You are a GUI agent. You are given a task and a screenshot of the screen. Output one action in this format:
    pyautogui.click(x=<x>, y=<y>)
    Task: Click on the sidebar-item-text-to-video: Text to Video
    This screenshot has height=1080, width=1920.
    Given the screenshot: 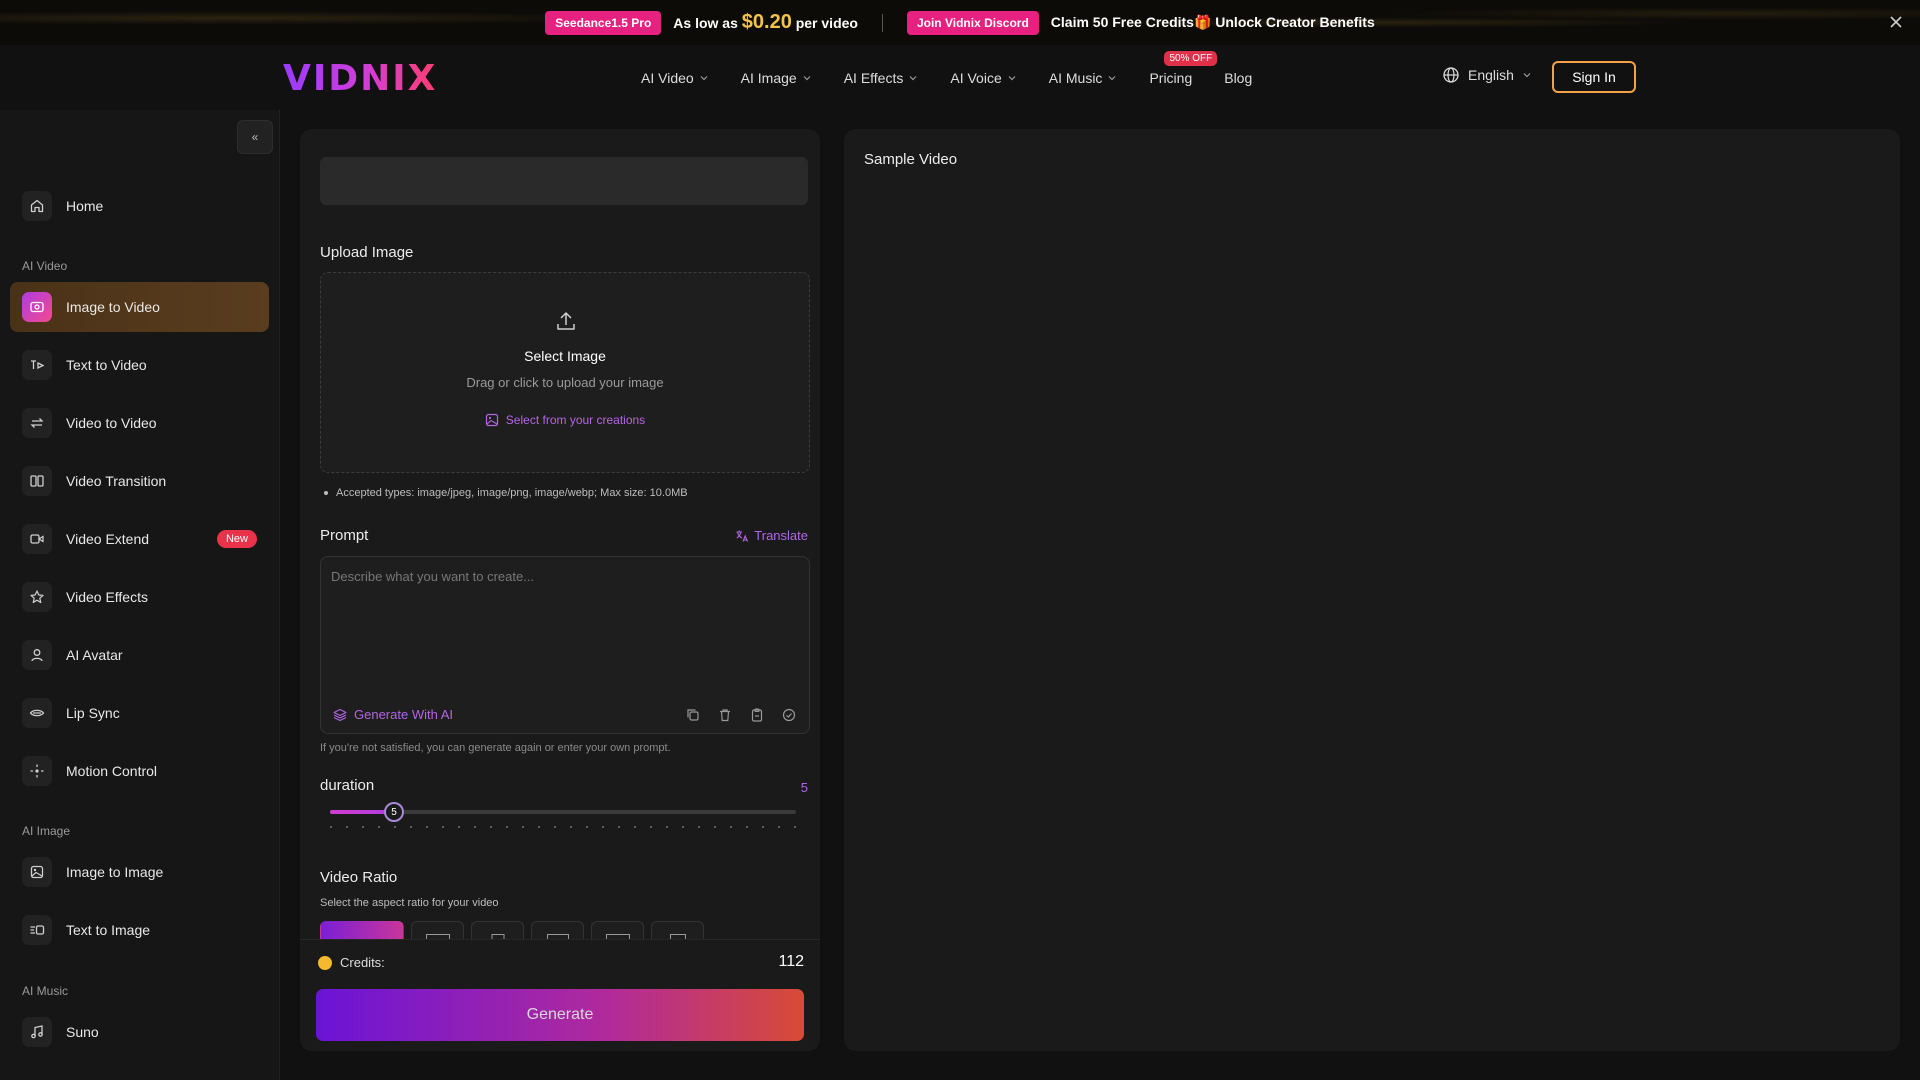 What is the action you would take?
    pyautogui.click(x=139, y=365)
    